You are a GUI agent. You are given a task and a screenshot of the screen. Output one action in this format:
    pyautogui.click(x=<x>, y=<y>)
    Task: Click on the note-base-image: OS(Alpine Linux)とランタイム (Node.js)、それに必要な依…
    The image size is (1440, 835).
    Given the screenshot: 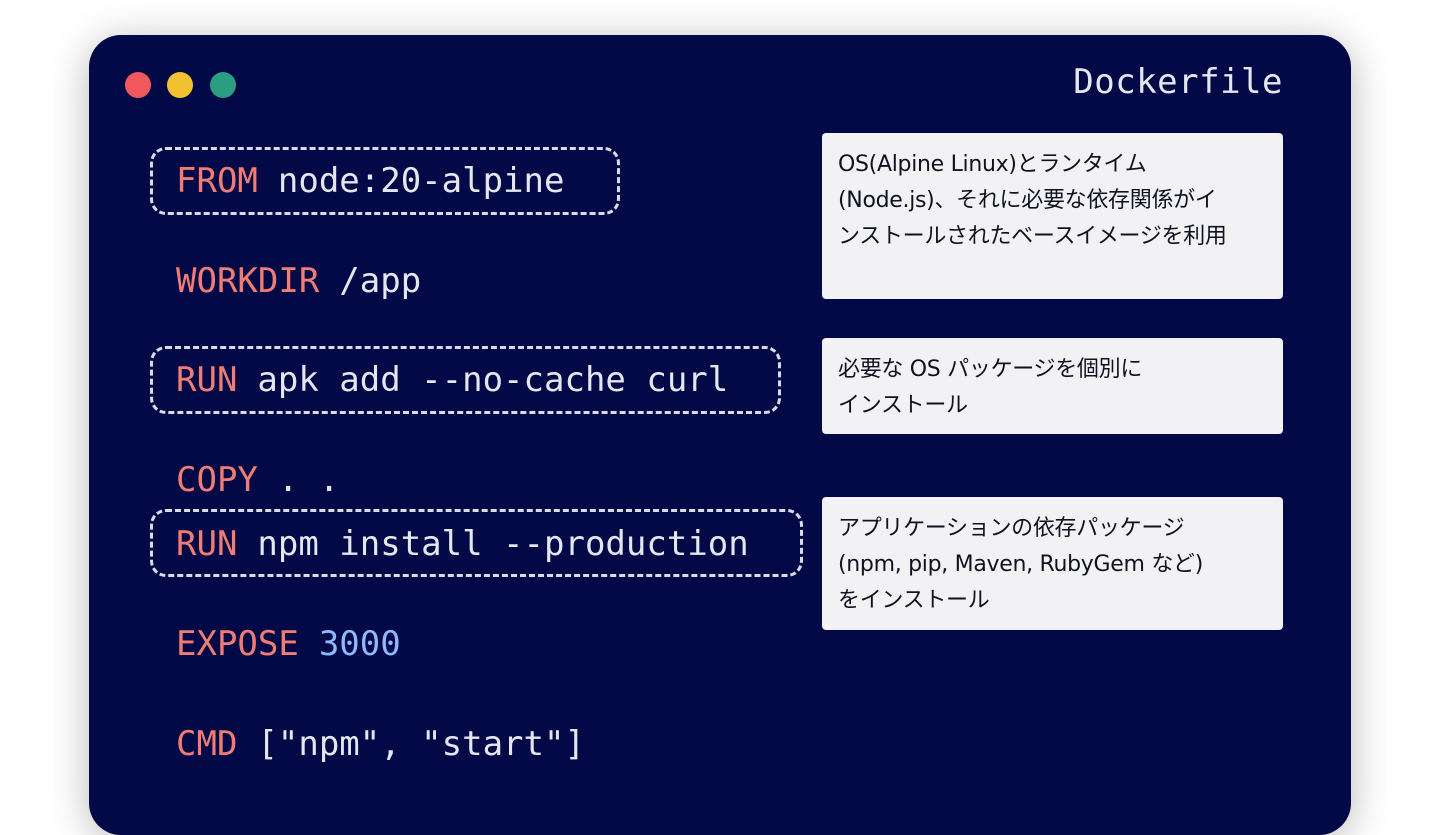 What is the action you would take?
    pyautogui.click(x=1052, y=216)
    